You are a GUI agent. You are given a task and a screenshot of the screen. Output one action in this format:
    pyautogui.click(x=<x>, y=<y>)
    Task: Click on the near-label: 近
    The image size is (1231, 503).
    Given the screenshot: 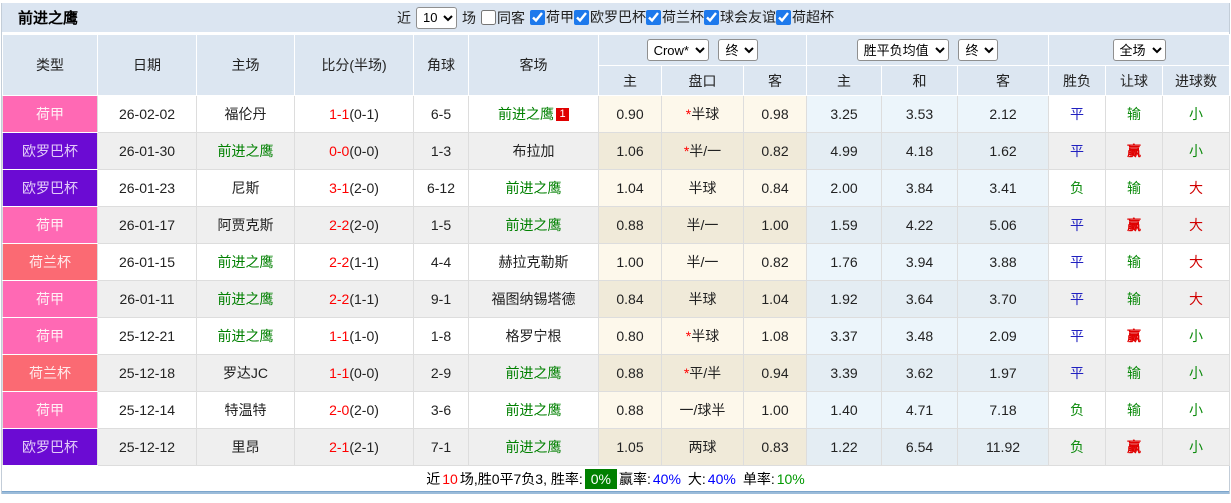 What is the action you would take?
    pyautogui.click(x=404, y=17)
    